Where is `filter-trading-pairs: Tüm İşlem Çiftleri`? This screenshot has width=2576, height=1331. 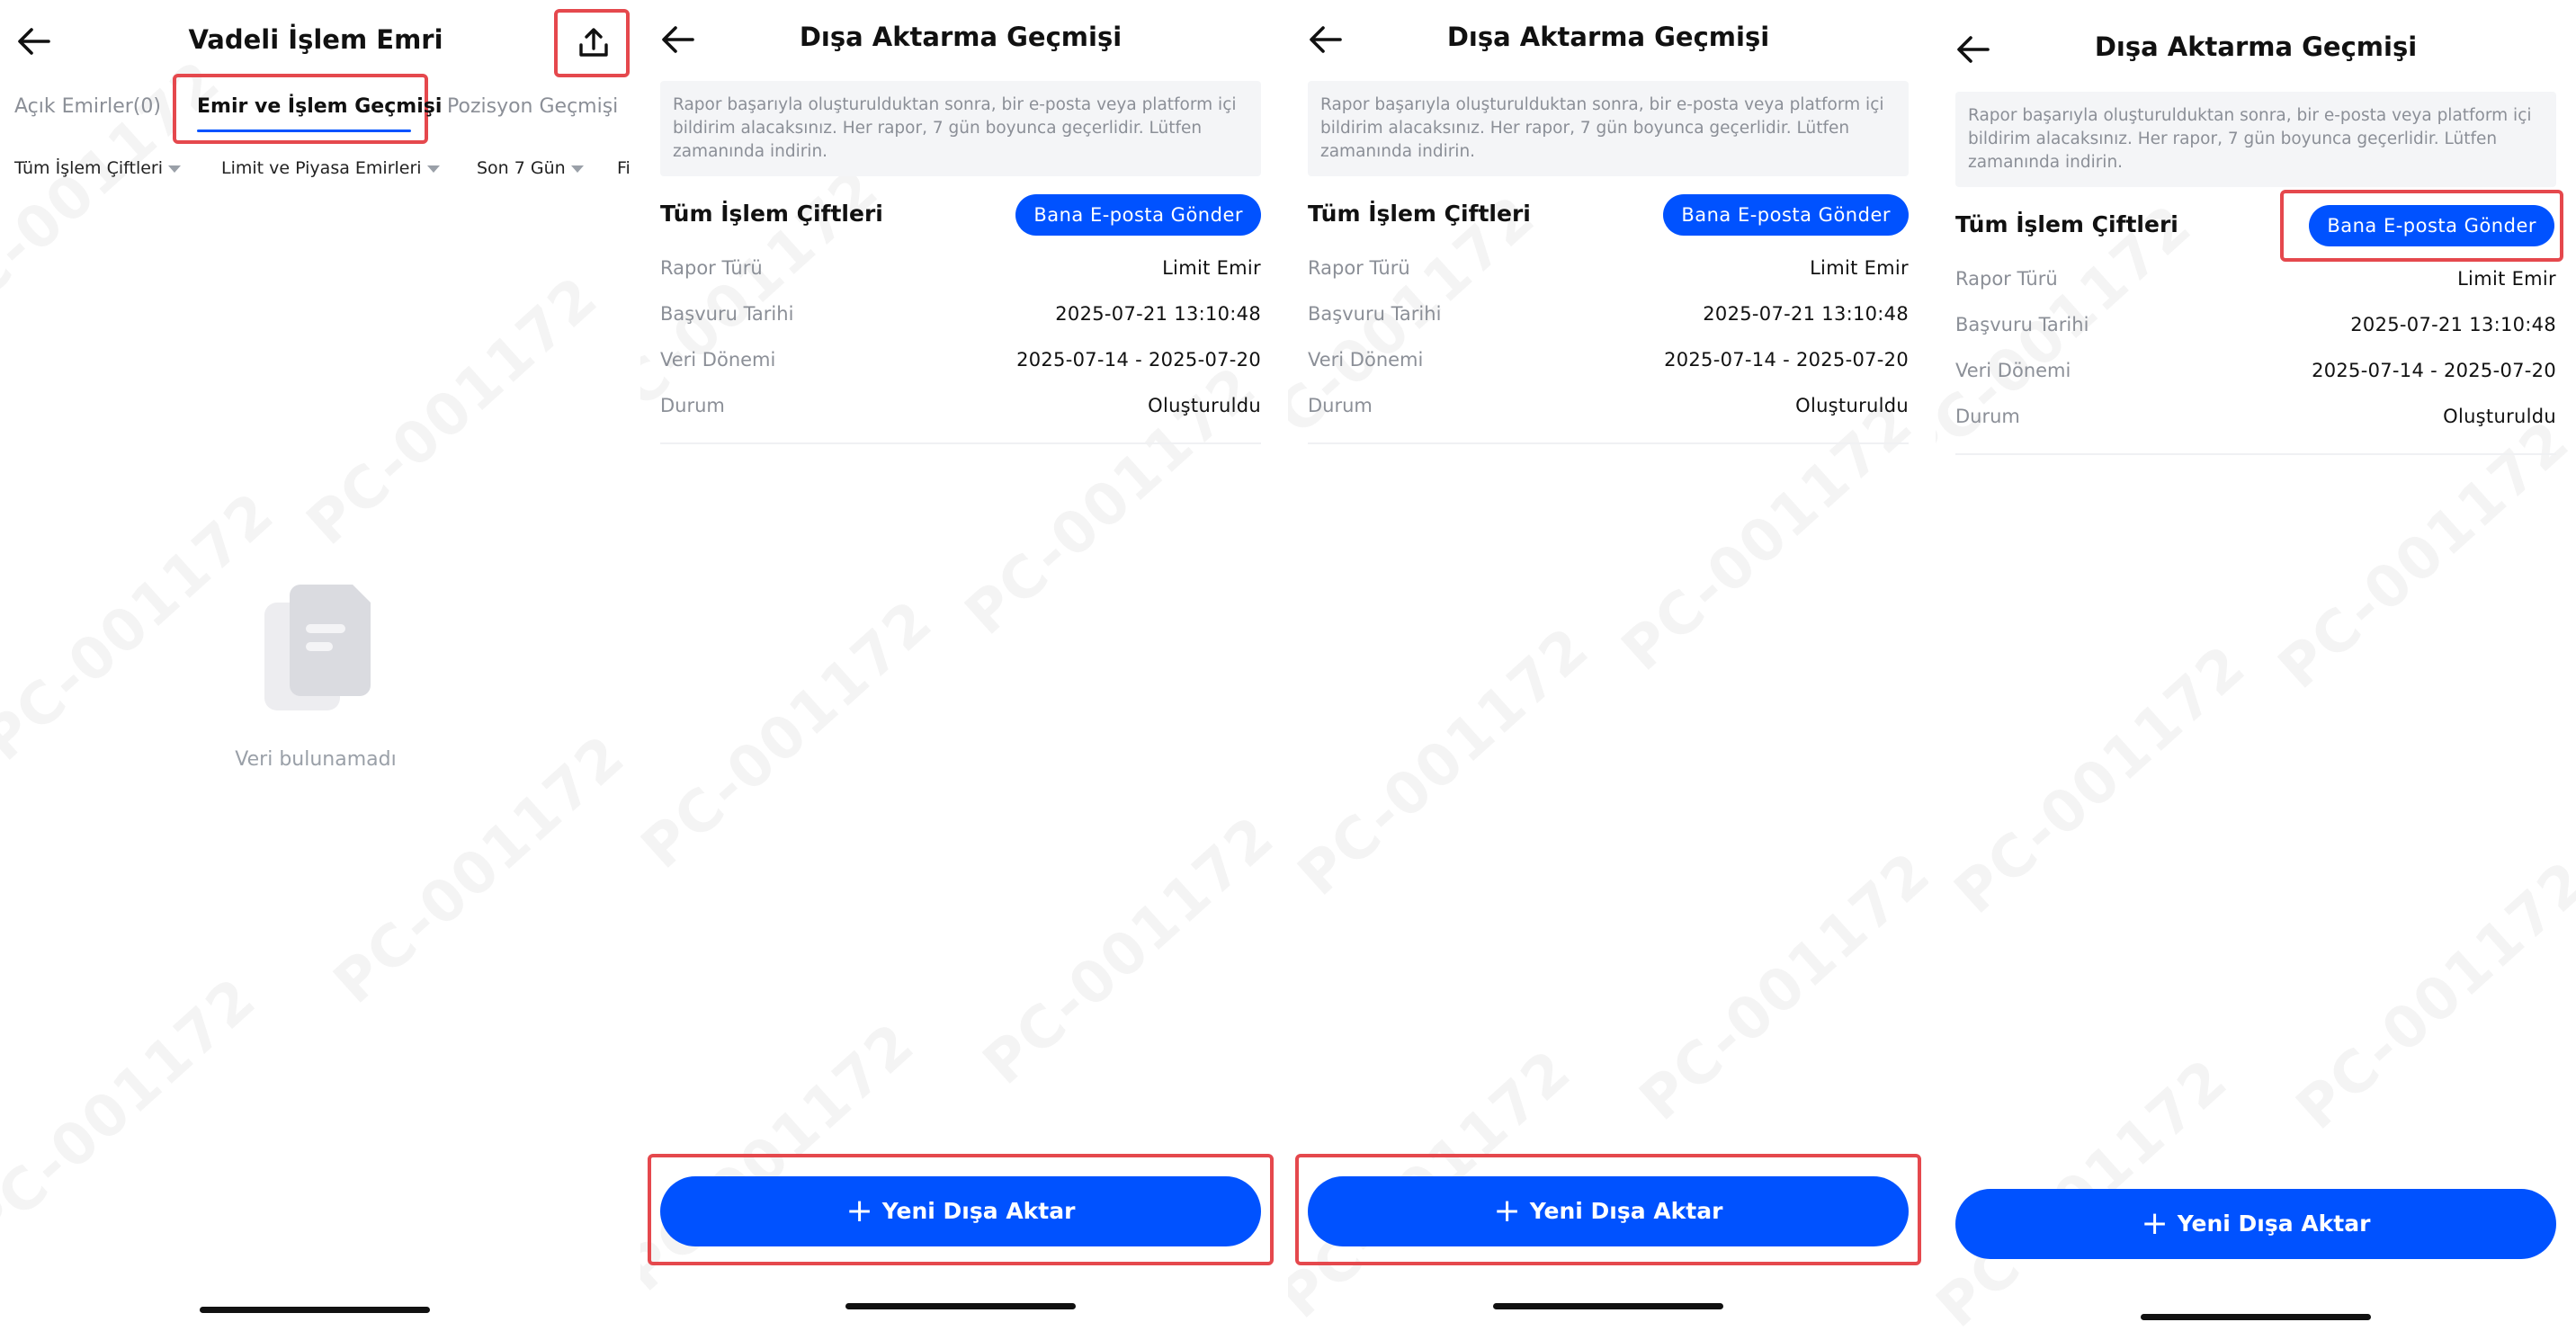 filter-trading-pairs: Tüm İşlem Çiftleri is located at coordinates (98, 168).